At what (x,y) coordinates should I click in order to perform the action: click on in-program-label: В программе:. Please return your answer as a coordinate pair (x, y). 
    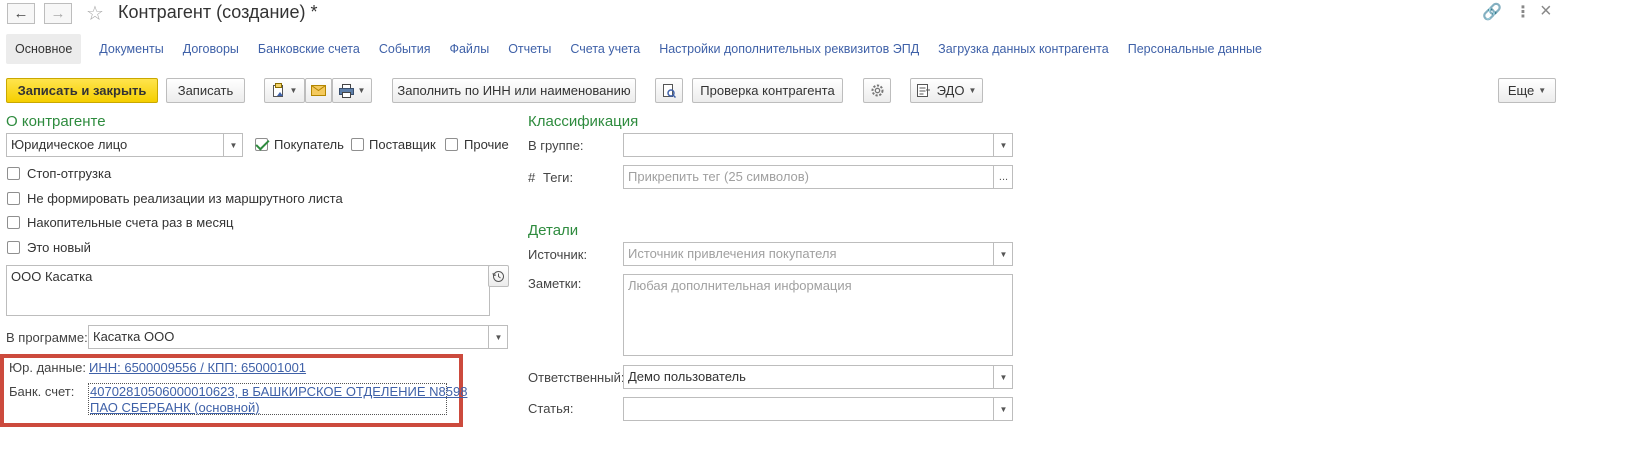
    Looking at the image, I should click on (47, 337).